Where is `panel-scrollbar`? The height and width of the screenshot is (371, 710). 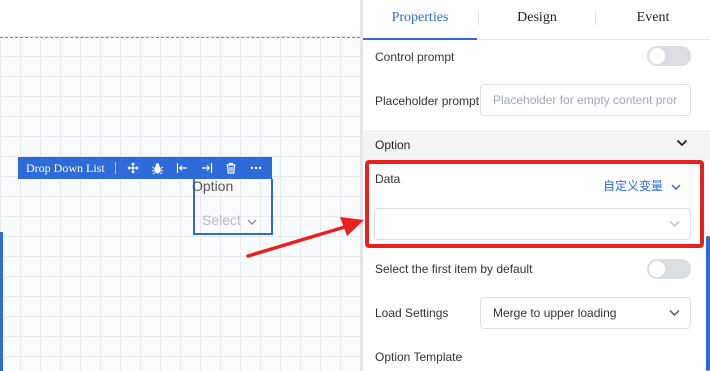
panel-scrollbar is located at coordinates (708, 303).